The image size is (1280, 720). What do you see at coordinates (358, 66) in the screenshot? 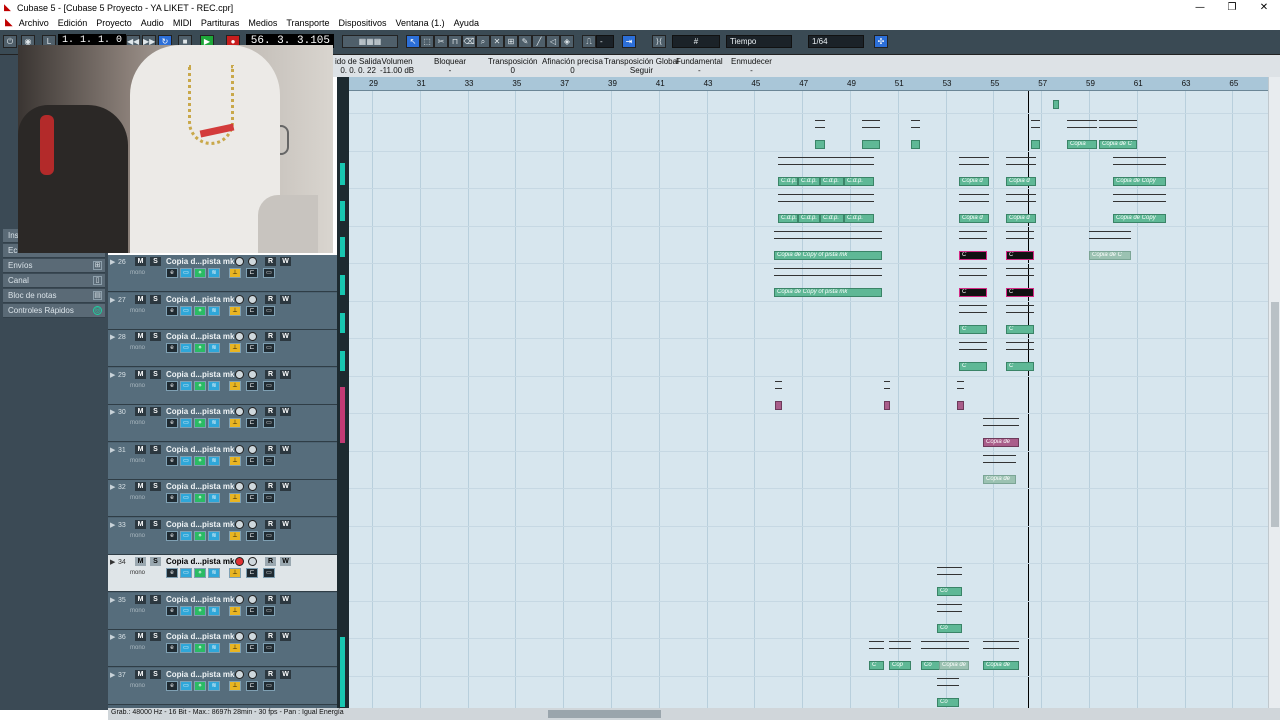
I see `info-offset: ido de Salida 0. 0. 0. 22` at bounding box center [358, 66].